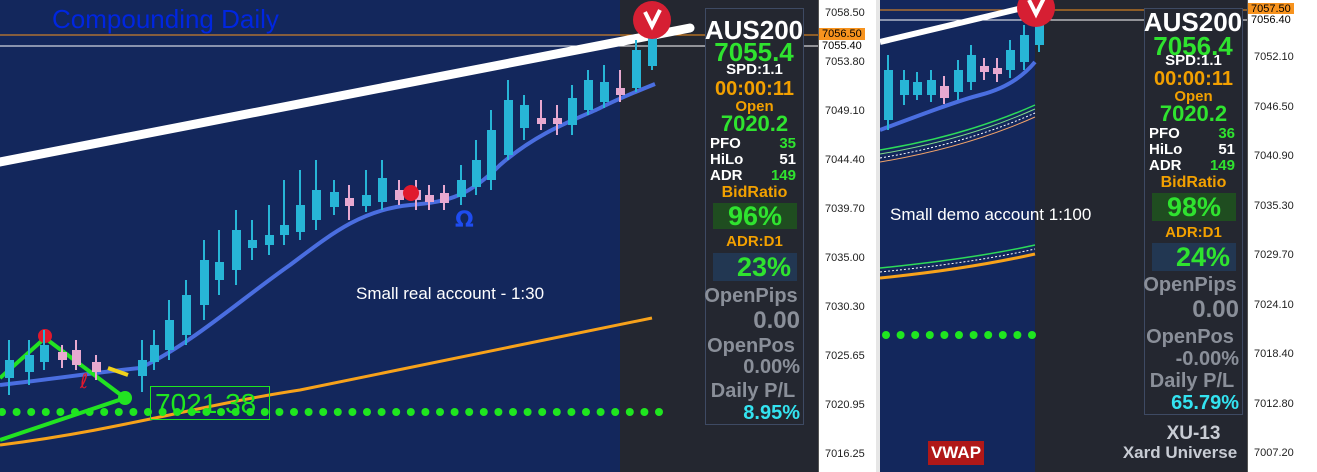 Image resolution: width=1317 pixels, height=472 pixels. Describe the element at coordinates (1222, 165) in the screenshot. I see `stat-value: 149` at that location.